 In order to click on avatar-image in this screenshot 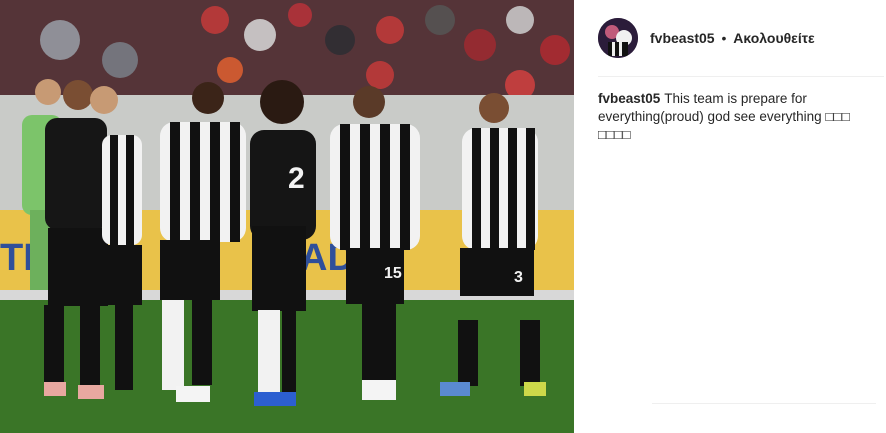, I will do `click(618, 38)`.